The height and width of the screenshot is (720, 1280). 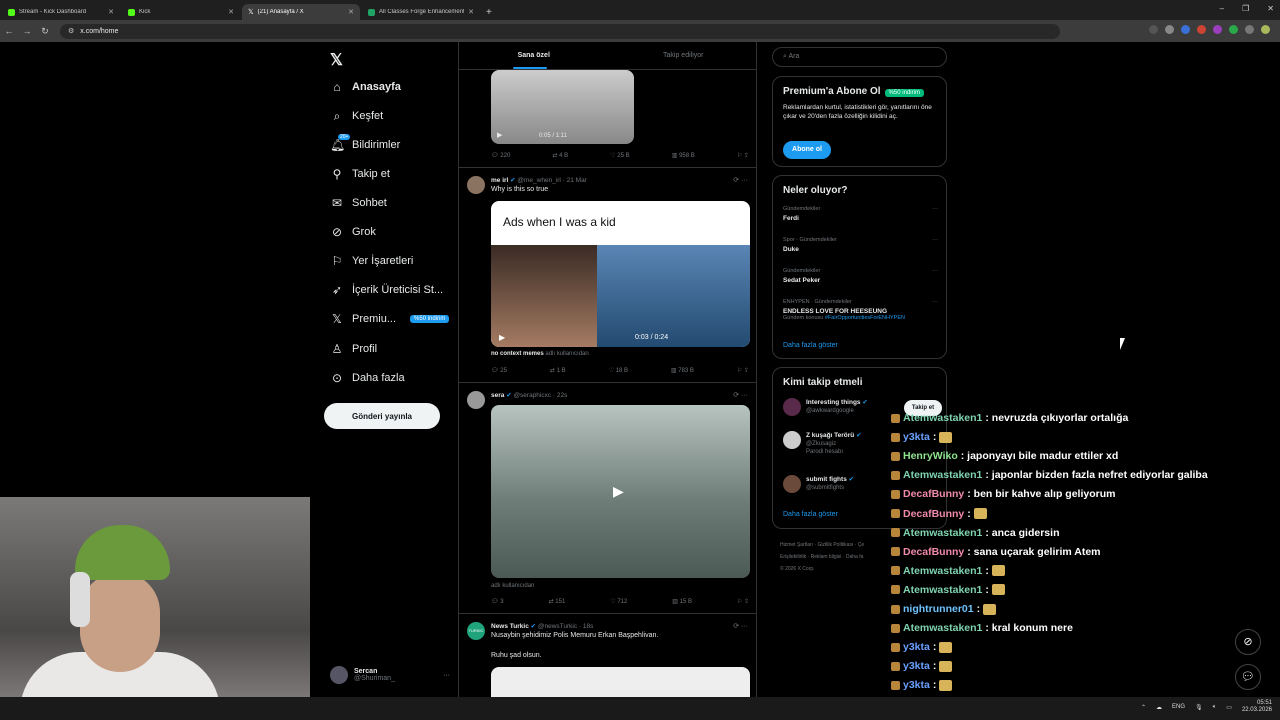 What do you see at coordinates (796, 545) in the screenshot?
I see `footer-link: Hizmet Şartları` at bounding box center [796, 545].